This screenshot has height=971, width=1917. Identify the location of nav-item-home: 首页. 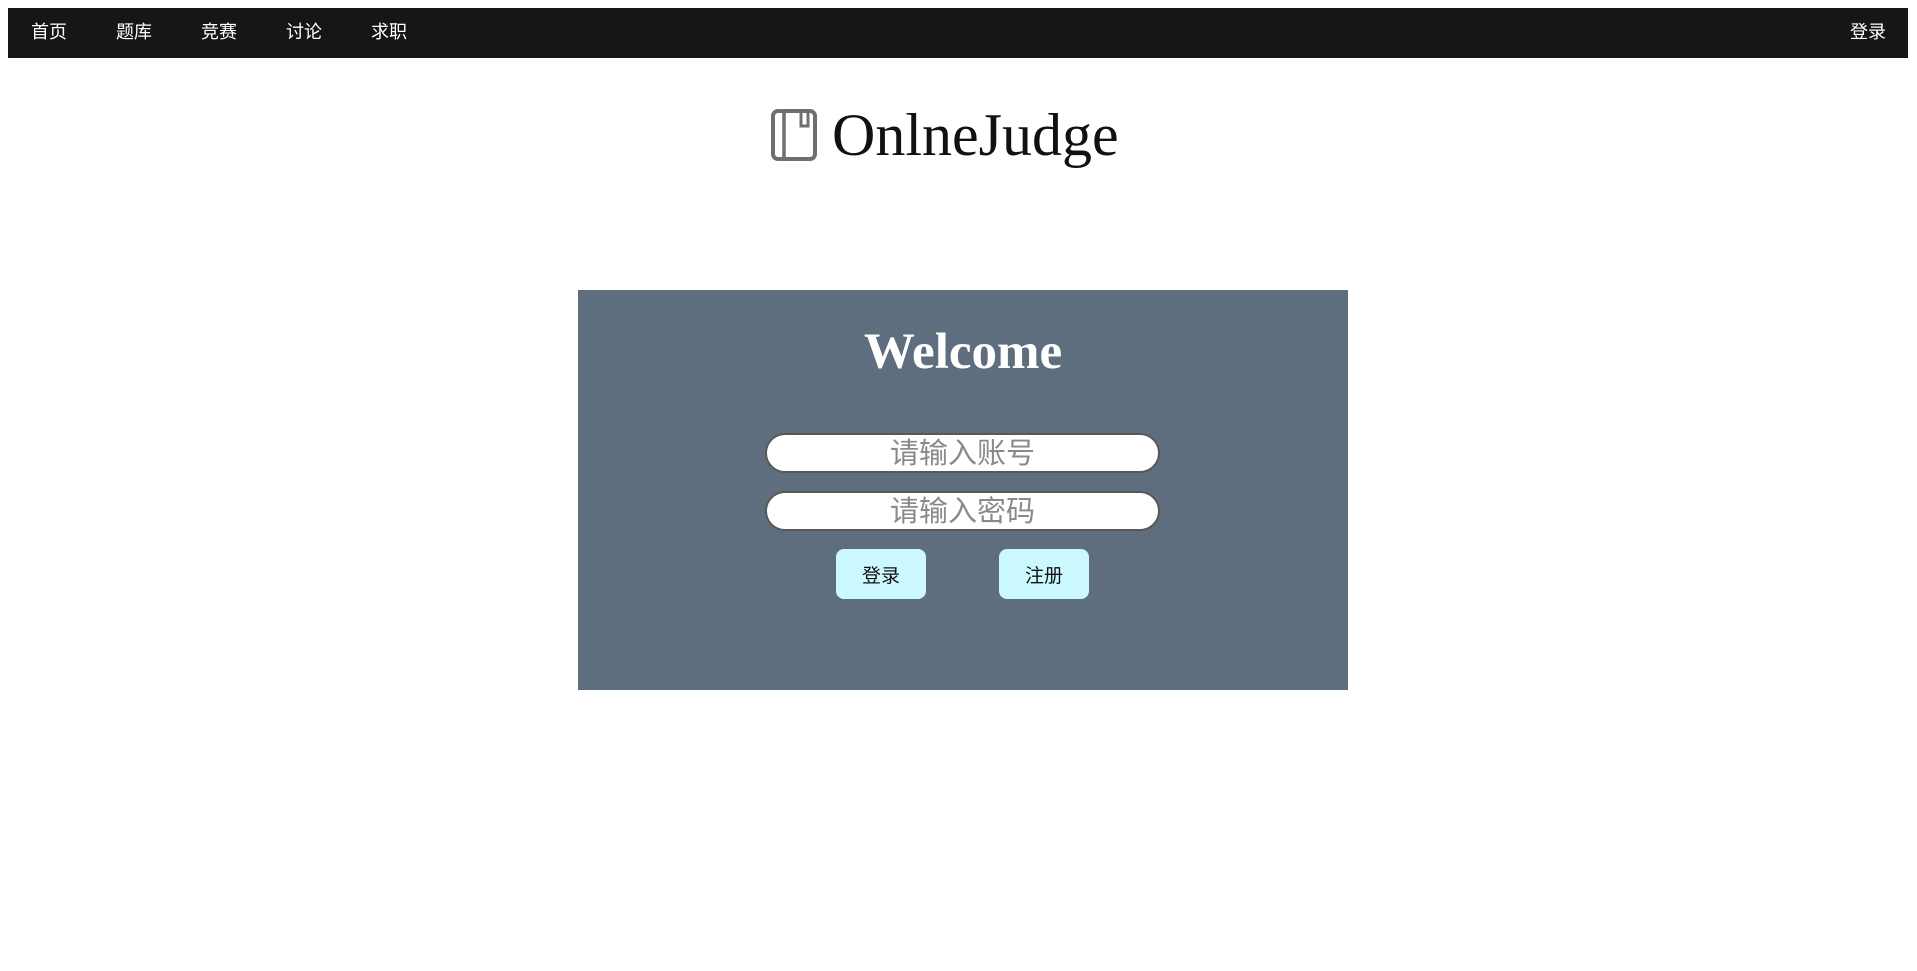
(49, 33).